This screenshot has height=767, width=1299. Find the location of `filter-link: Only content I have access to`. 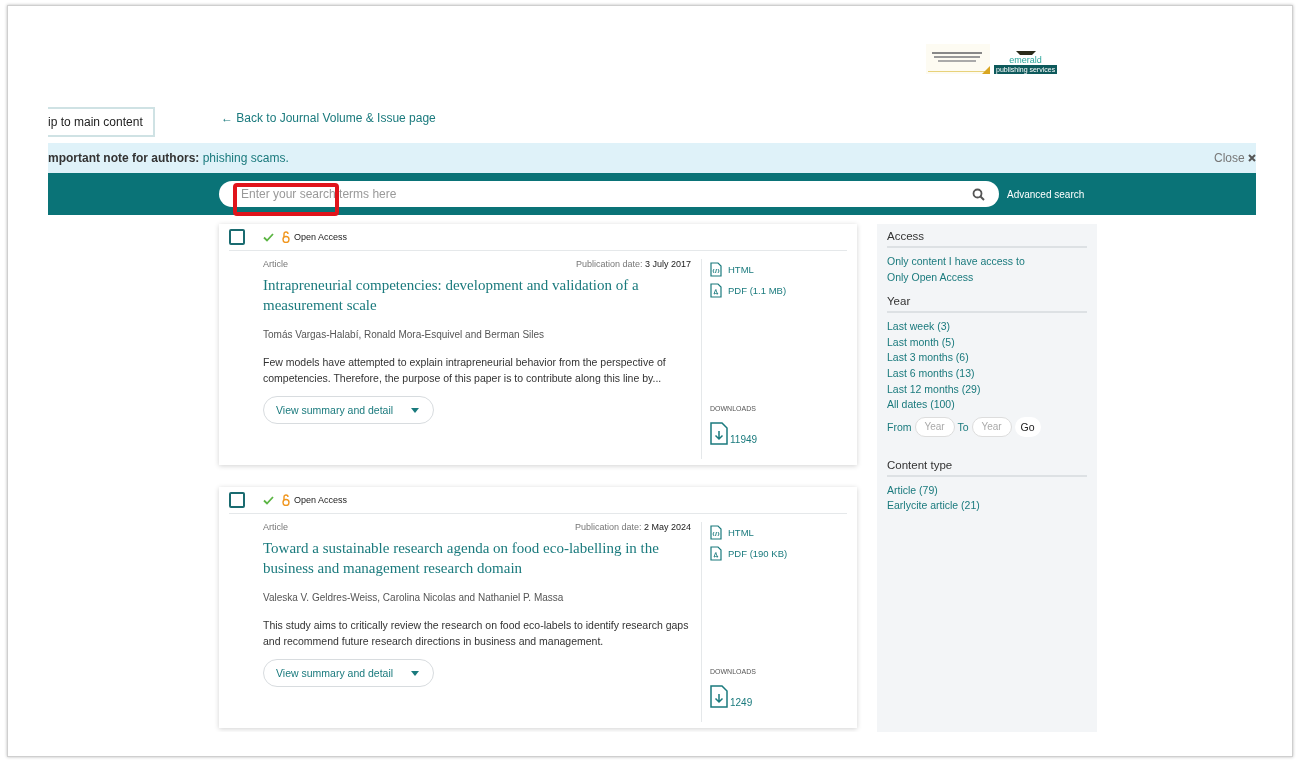

filter-link: Only content I have access to is located at coordinates (987, 262).